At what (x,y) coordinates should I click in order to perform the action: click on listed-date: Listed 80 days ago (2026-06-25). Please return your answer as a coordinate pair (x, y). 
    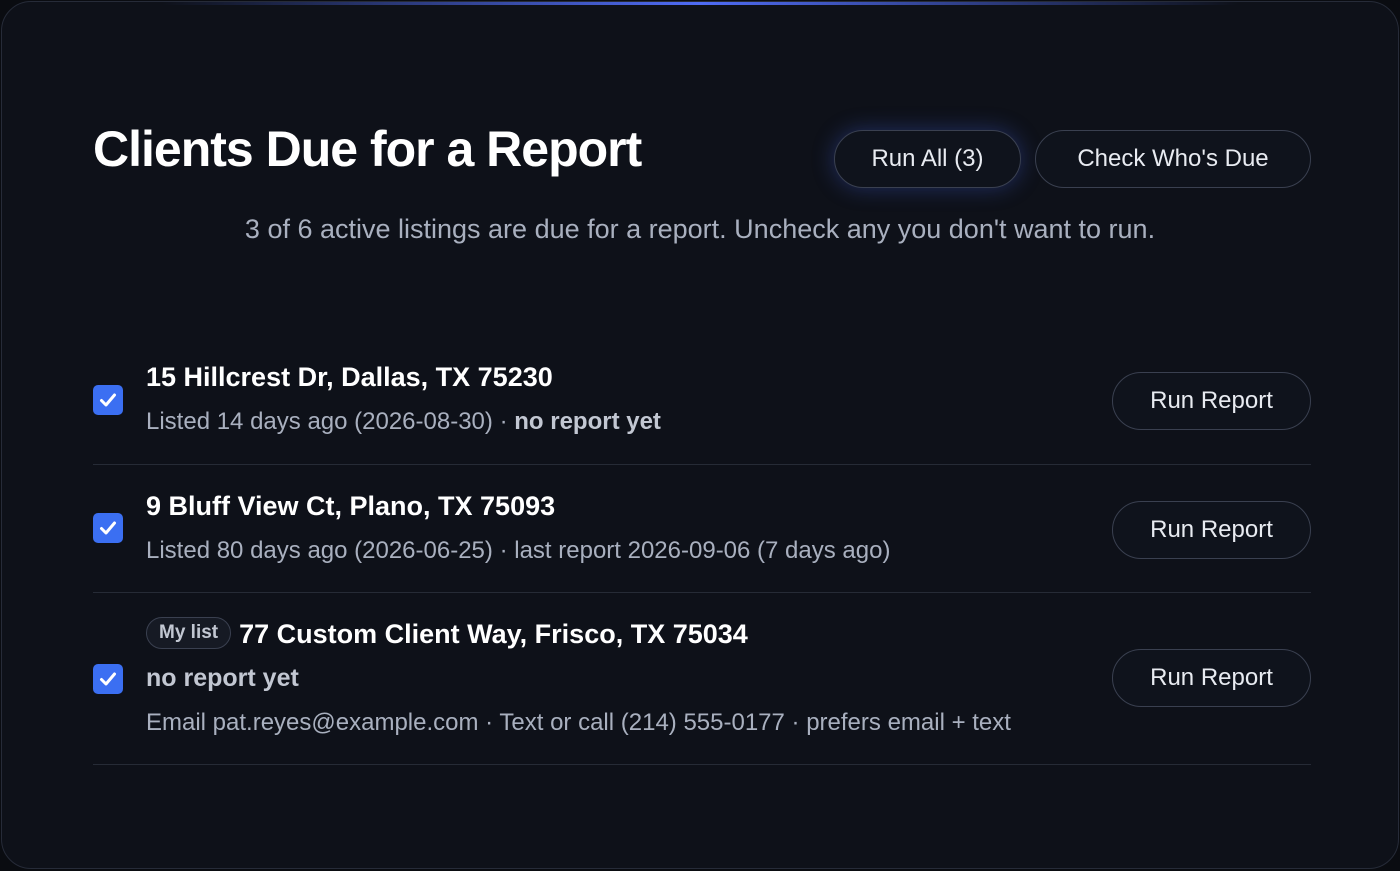
    Looking at the image, I should click on (319, 550).